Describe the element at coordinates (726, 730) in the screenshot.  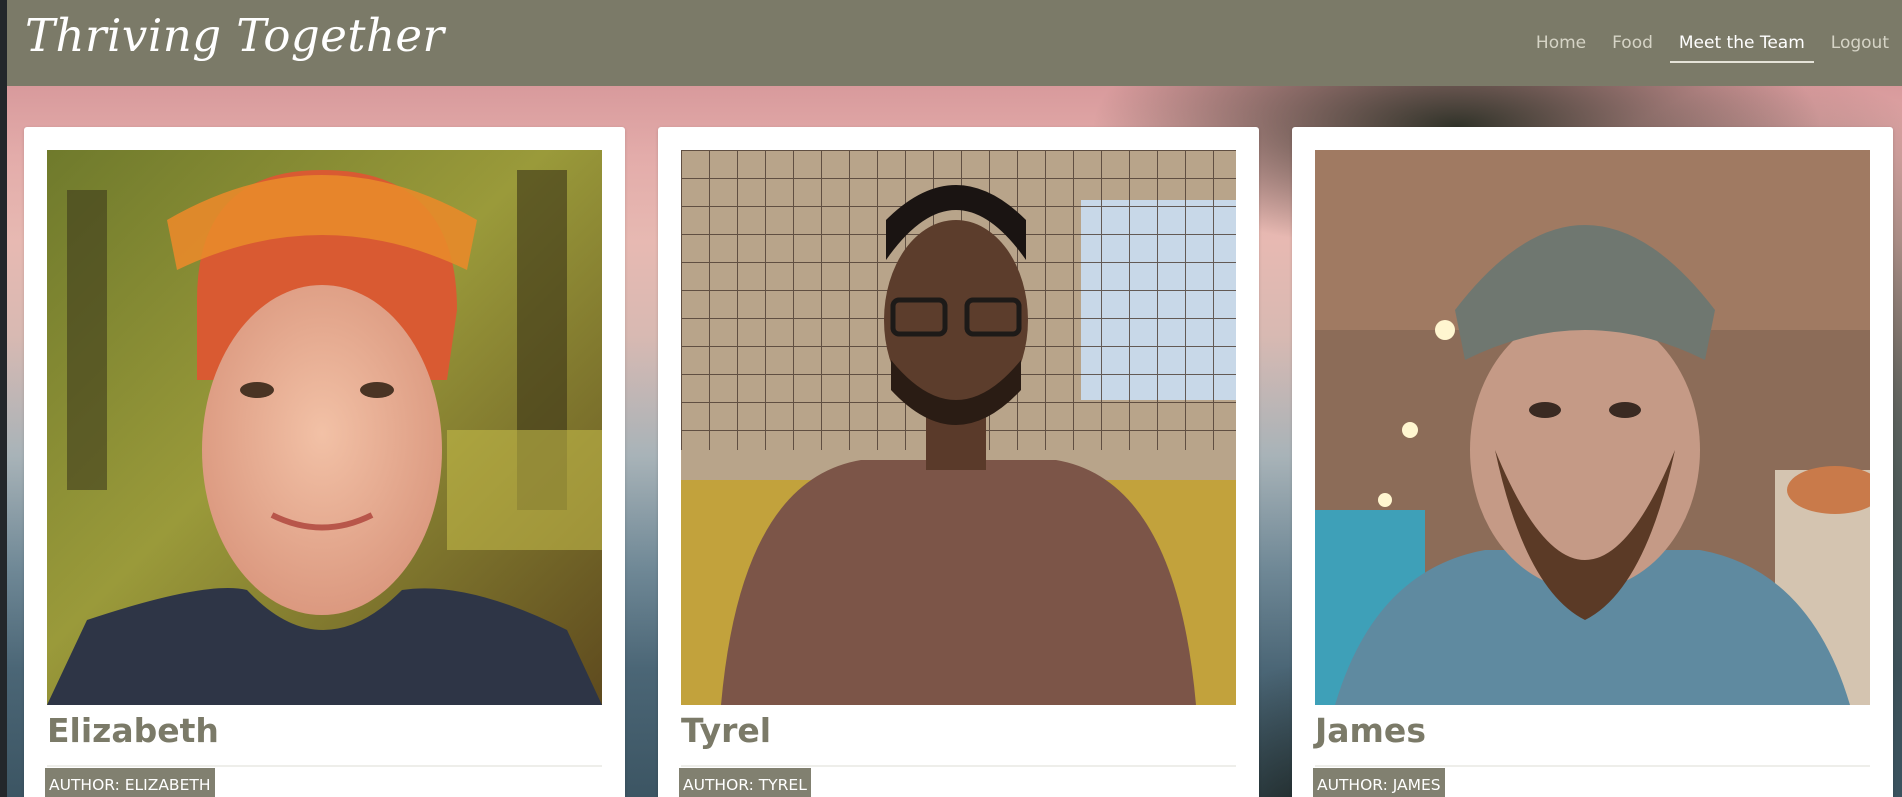
I see `team-member-name-tyrel: Tyrel` at that location.